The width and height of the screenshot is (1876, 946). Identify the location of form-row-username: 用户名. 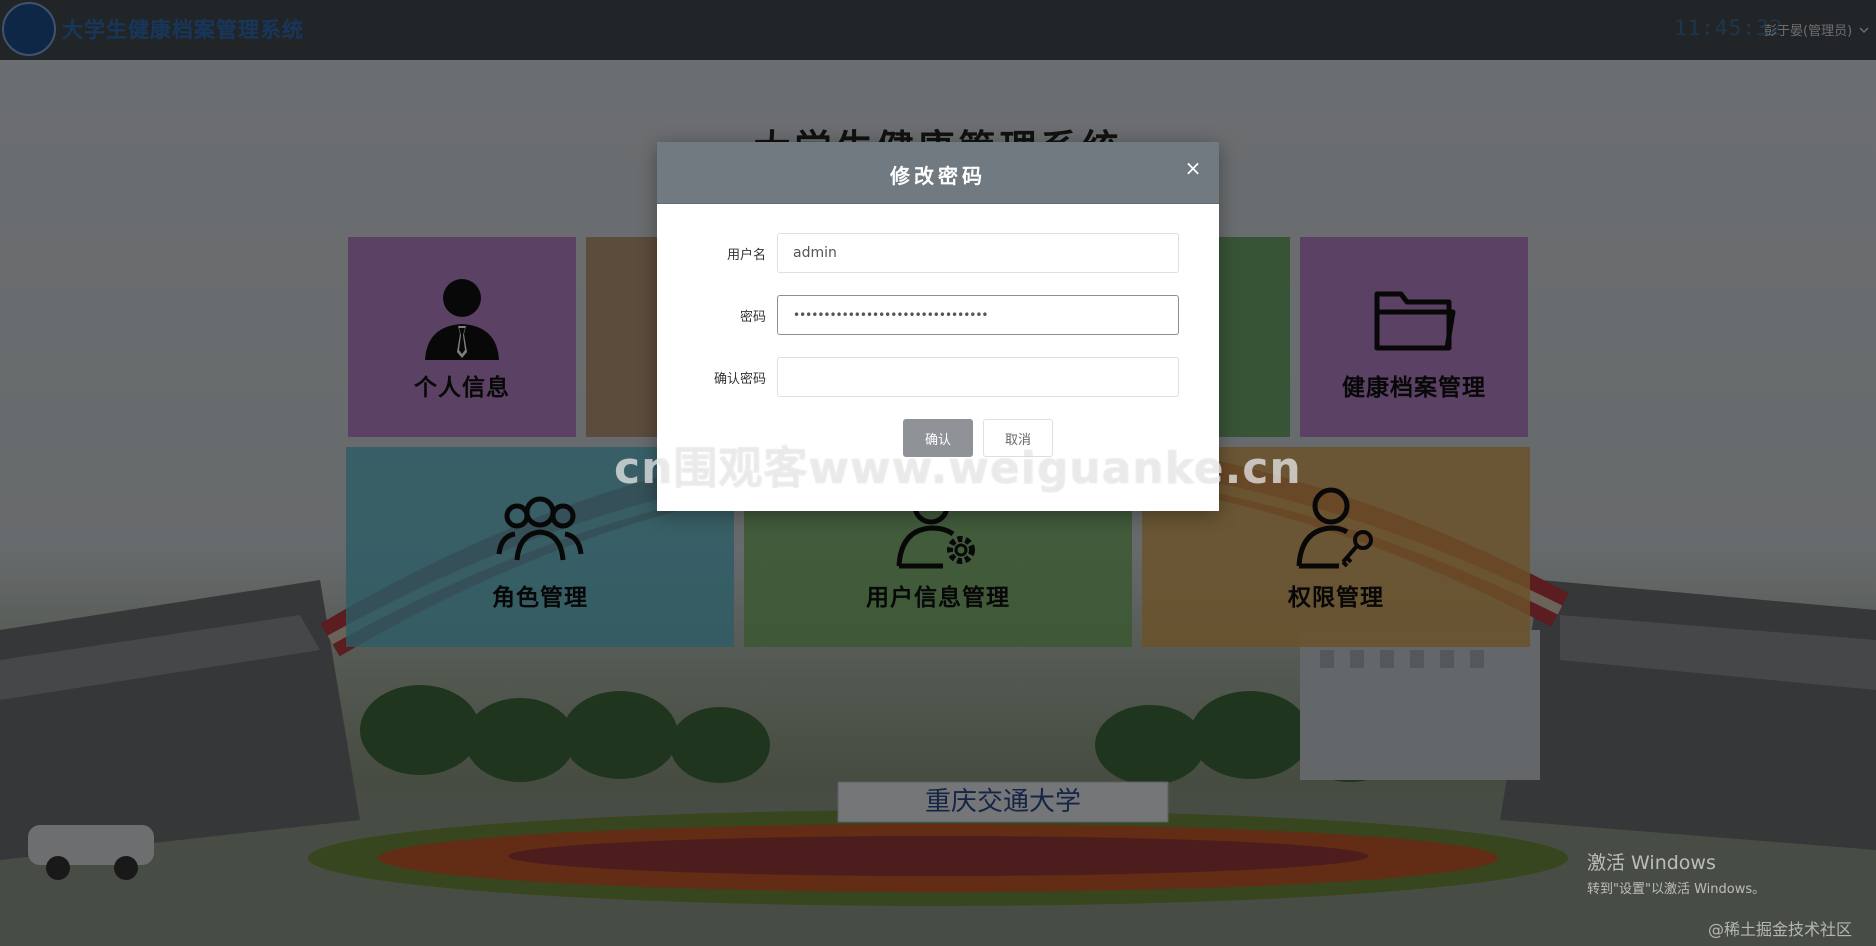
(938, 253).